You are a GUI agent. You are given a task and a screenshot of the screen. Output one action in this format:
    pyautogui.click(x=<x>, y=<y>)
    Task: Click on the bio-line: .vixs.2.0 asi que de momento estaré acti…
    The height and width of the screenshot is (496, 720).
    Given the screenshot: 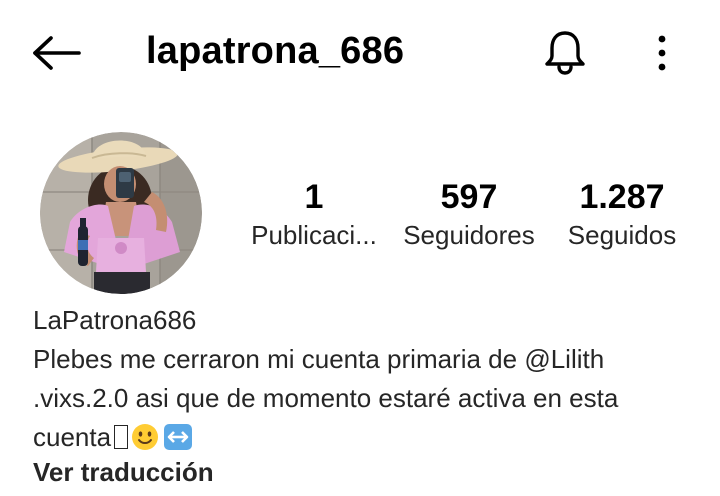 What is the action you would take?
    pyautogui.click(x=326, y=398)
    